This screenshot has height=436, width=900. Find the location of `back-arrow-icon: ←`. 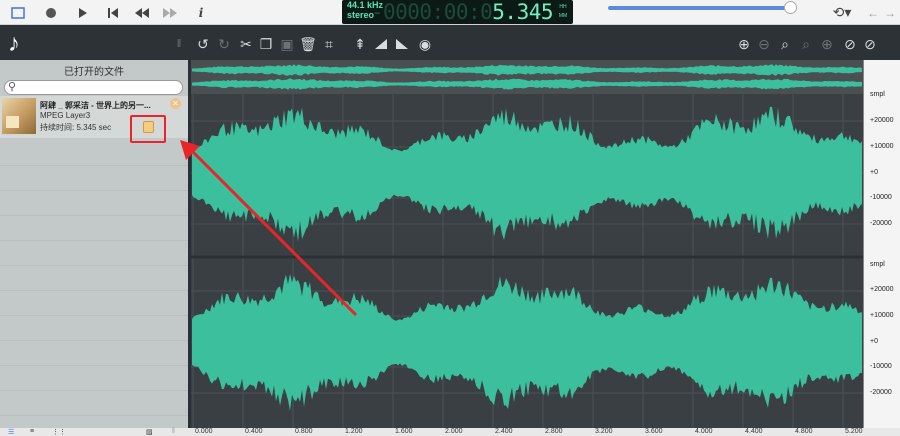

back-arrow-icon: ← is located at coordinates (873, 12).